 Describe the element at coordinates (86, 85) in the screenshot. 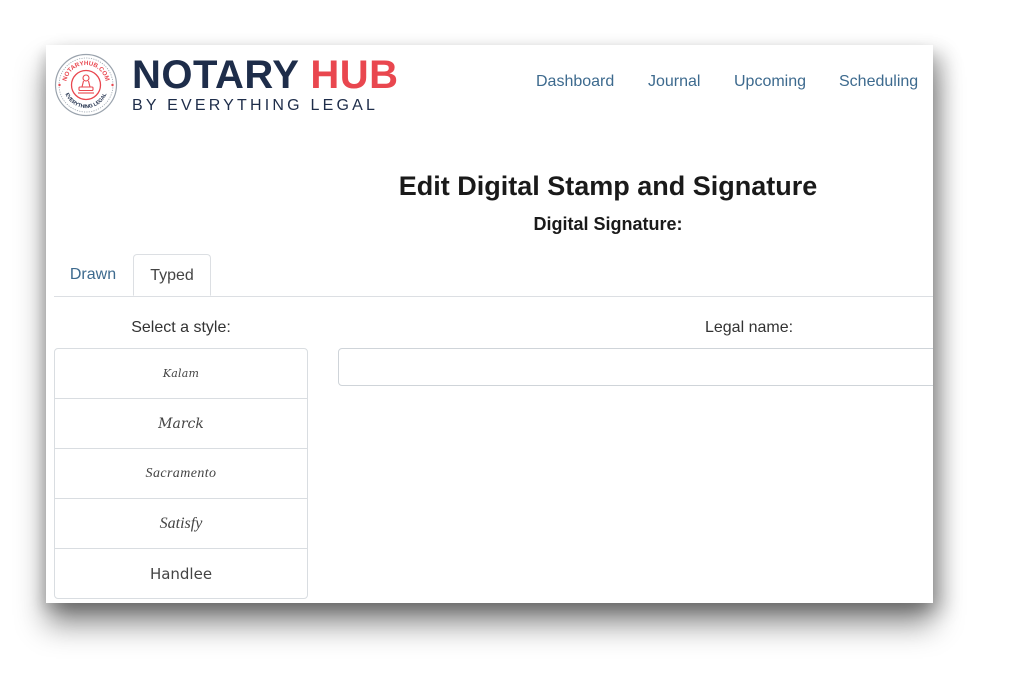

I see `notary-seal-logo: NOTARYHUB.COM EVERYTHING LEGAL` at that location.